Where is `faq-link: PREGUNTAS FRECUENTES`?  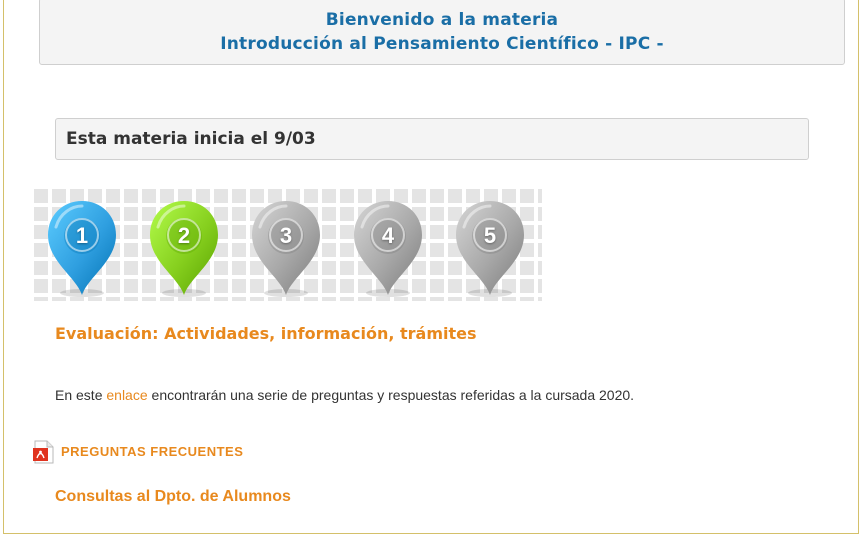 faq-link: PREGUNTAS FRECUENTES is located at coordinates (152, 451).